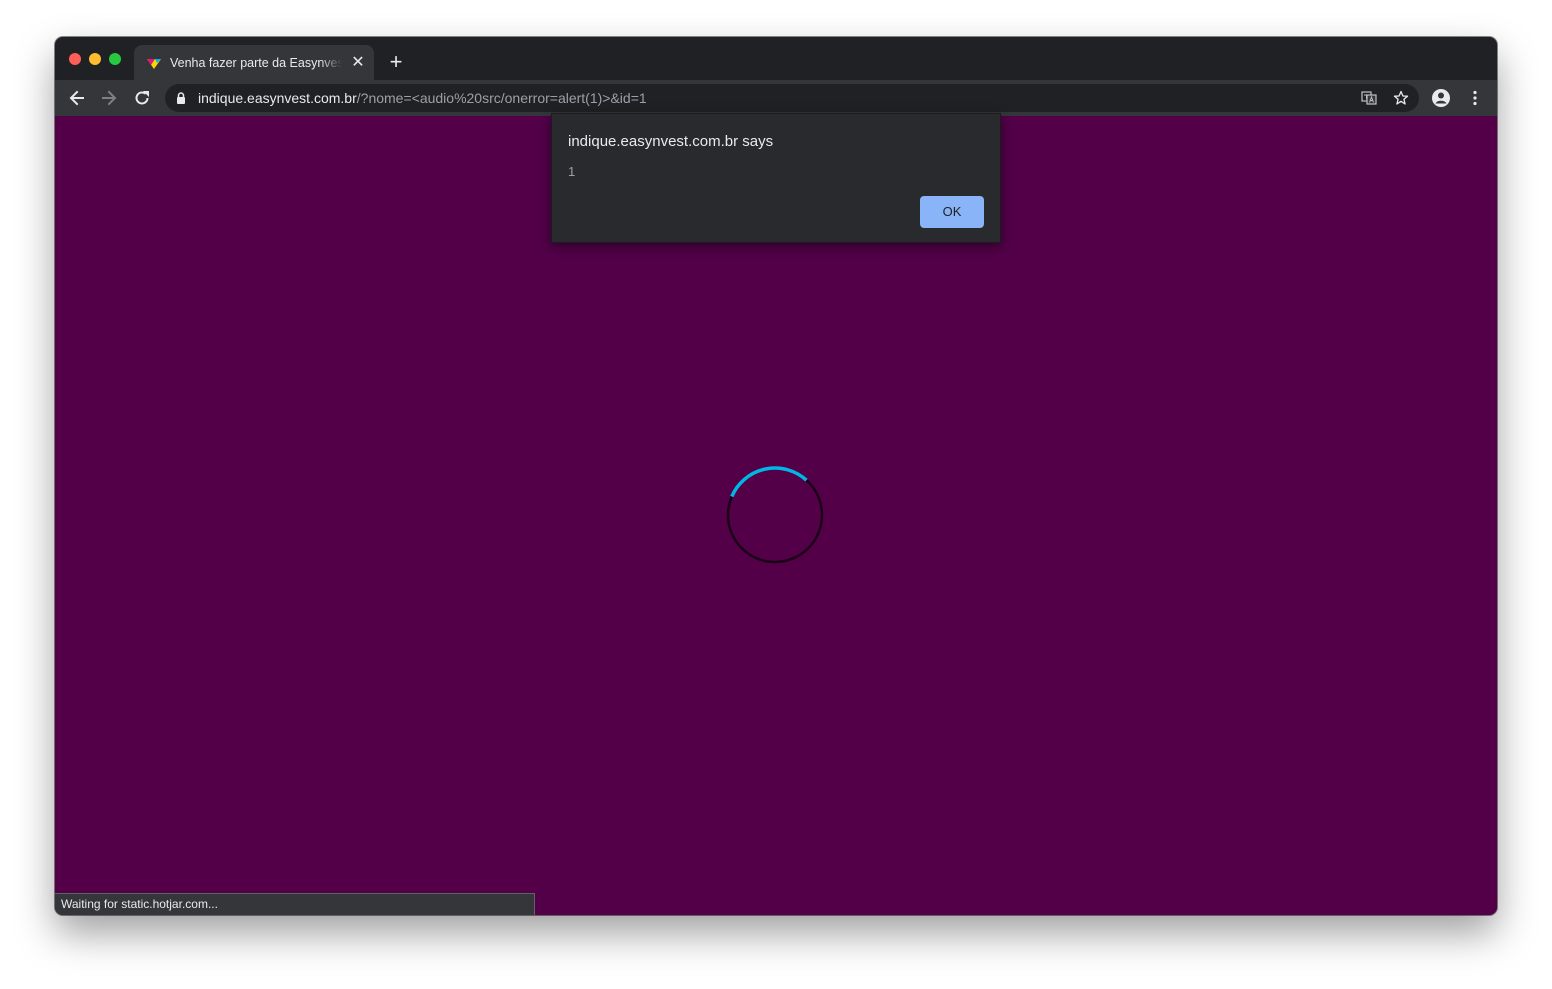 Image resolution: width=1552 pixels, height=989 pixels. I want to click on loading-spinner-icon, so click(775, 515).